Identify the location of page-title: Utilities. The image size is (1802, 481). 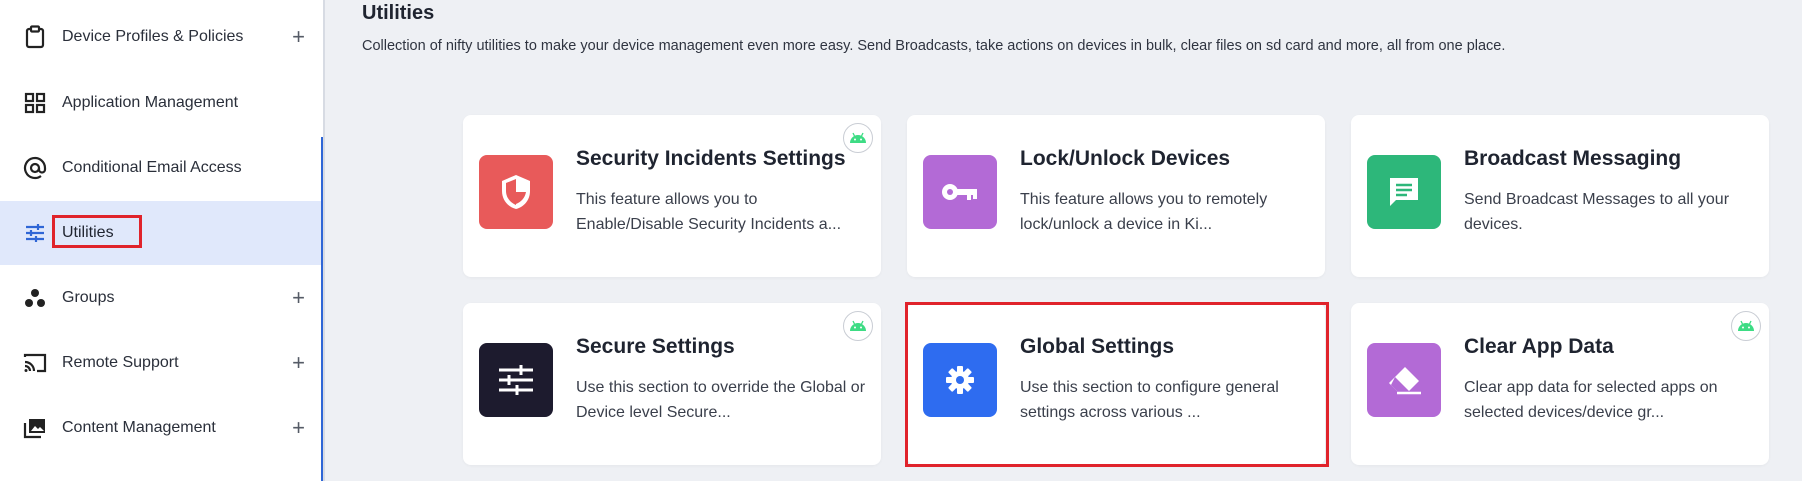
(398, 13).